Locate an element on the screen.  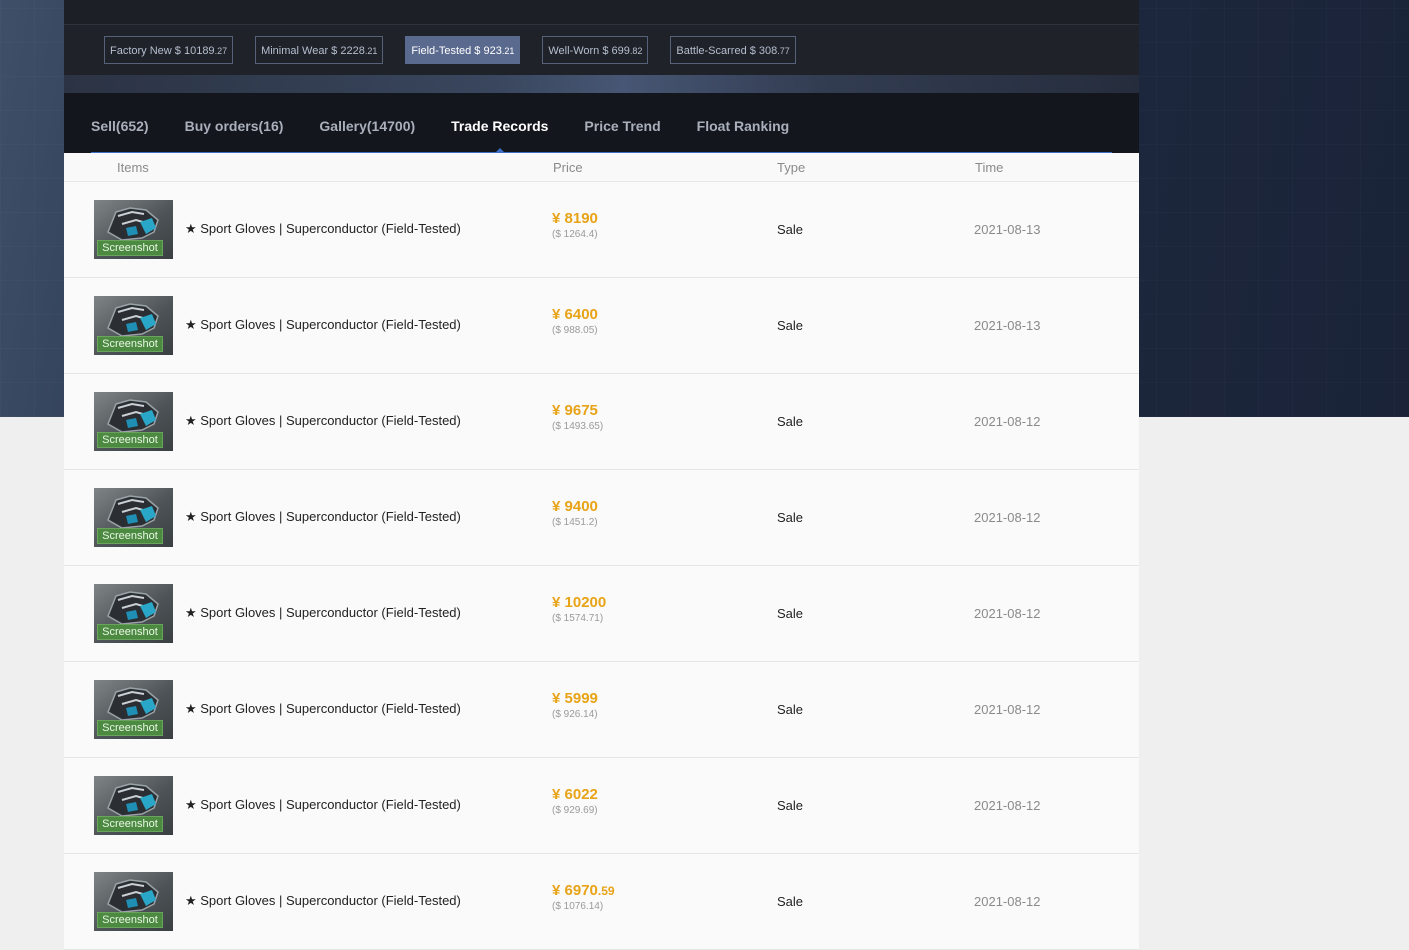
price-cny: ¥ 5999 is located at coordinates (575, 698).